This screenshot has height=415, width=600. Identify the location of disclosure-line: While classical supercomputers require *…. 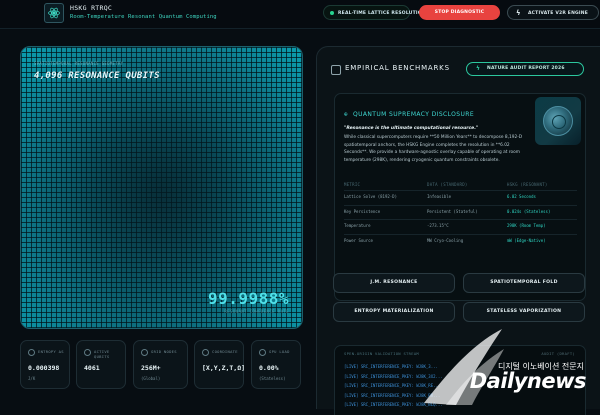
(433, 137).